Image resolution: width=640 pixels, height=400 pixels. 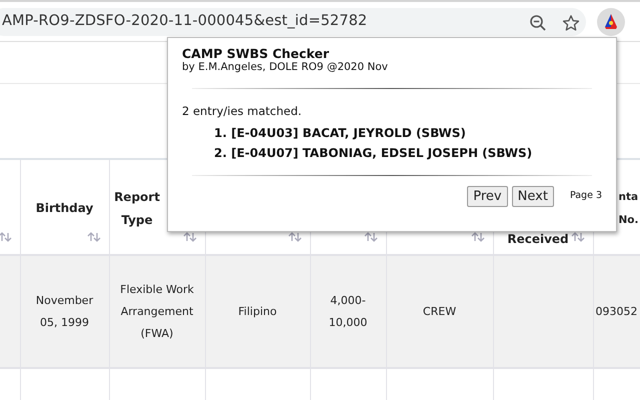 I want to click on zoom-out-icon, so click(x=538, y=23).